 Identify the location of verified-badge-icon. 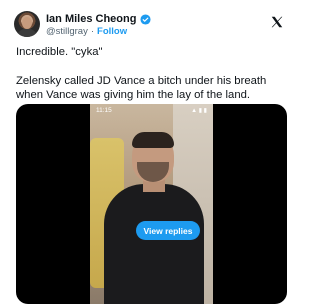
(146, 19).